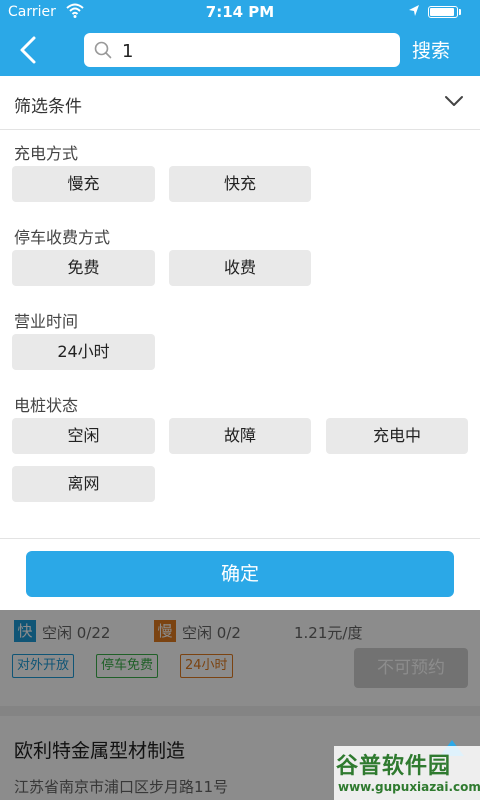  What do you see at coordinates (460, 12) in the screenshot?
I see `battery-tip` at bounding box center [460, 12].